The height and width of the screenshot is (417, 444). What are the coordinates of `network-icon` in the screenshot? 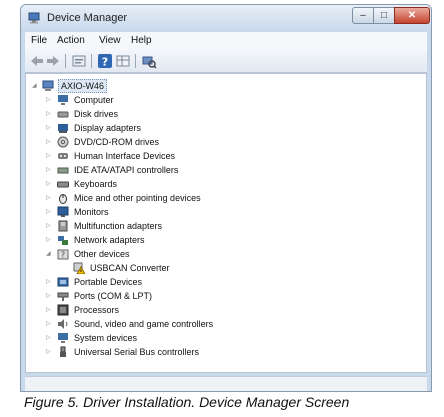 It's located at (63, 240).